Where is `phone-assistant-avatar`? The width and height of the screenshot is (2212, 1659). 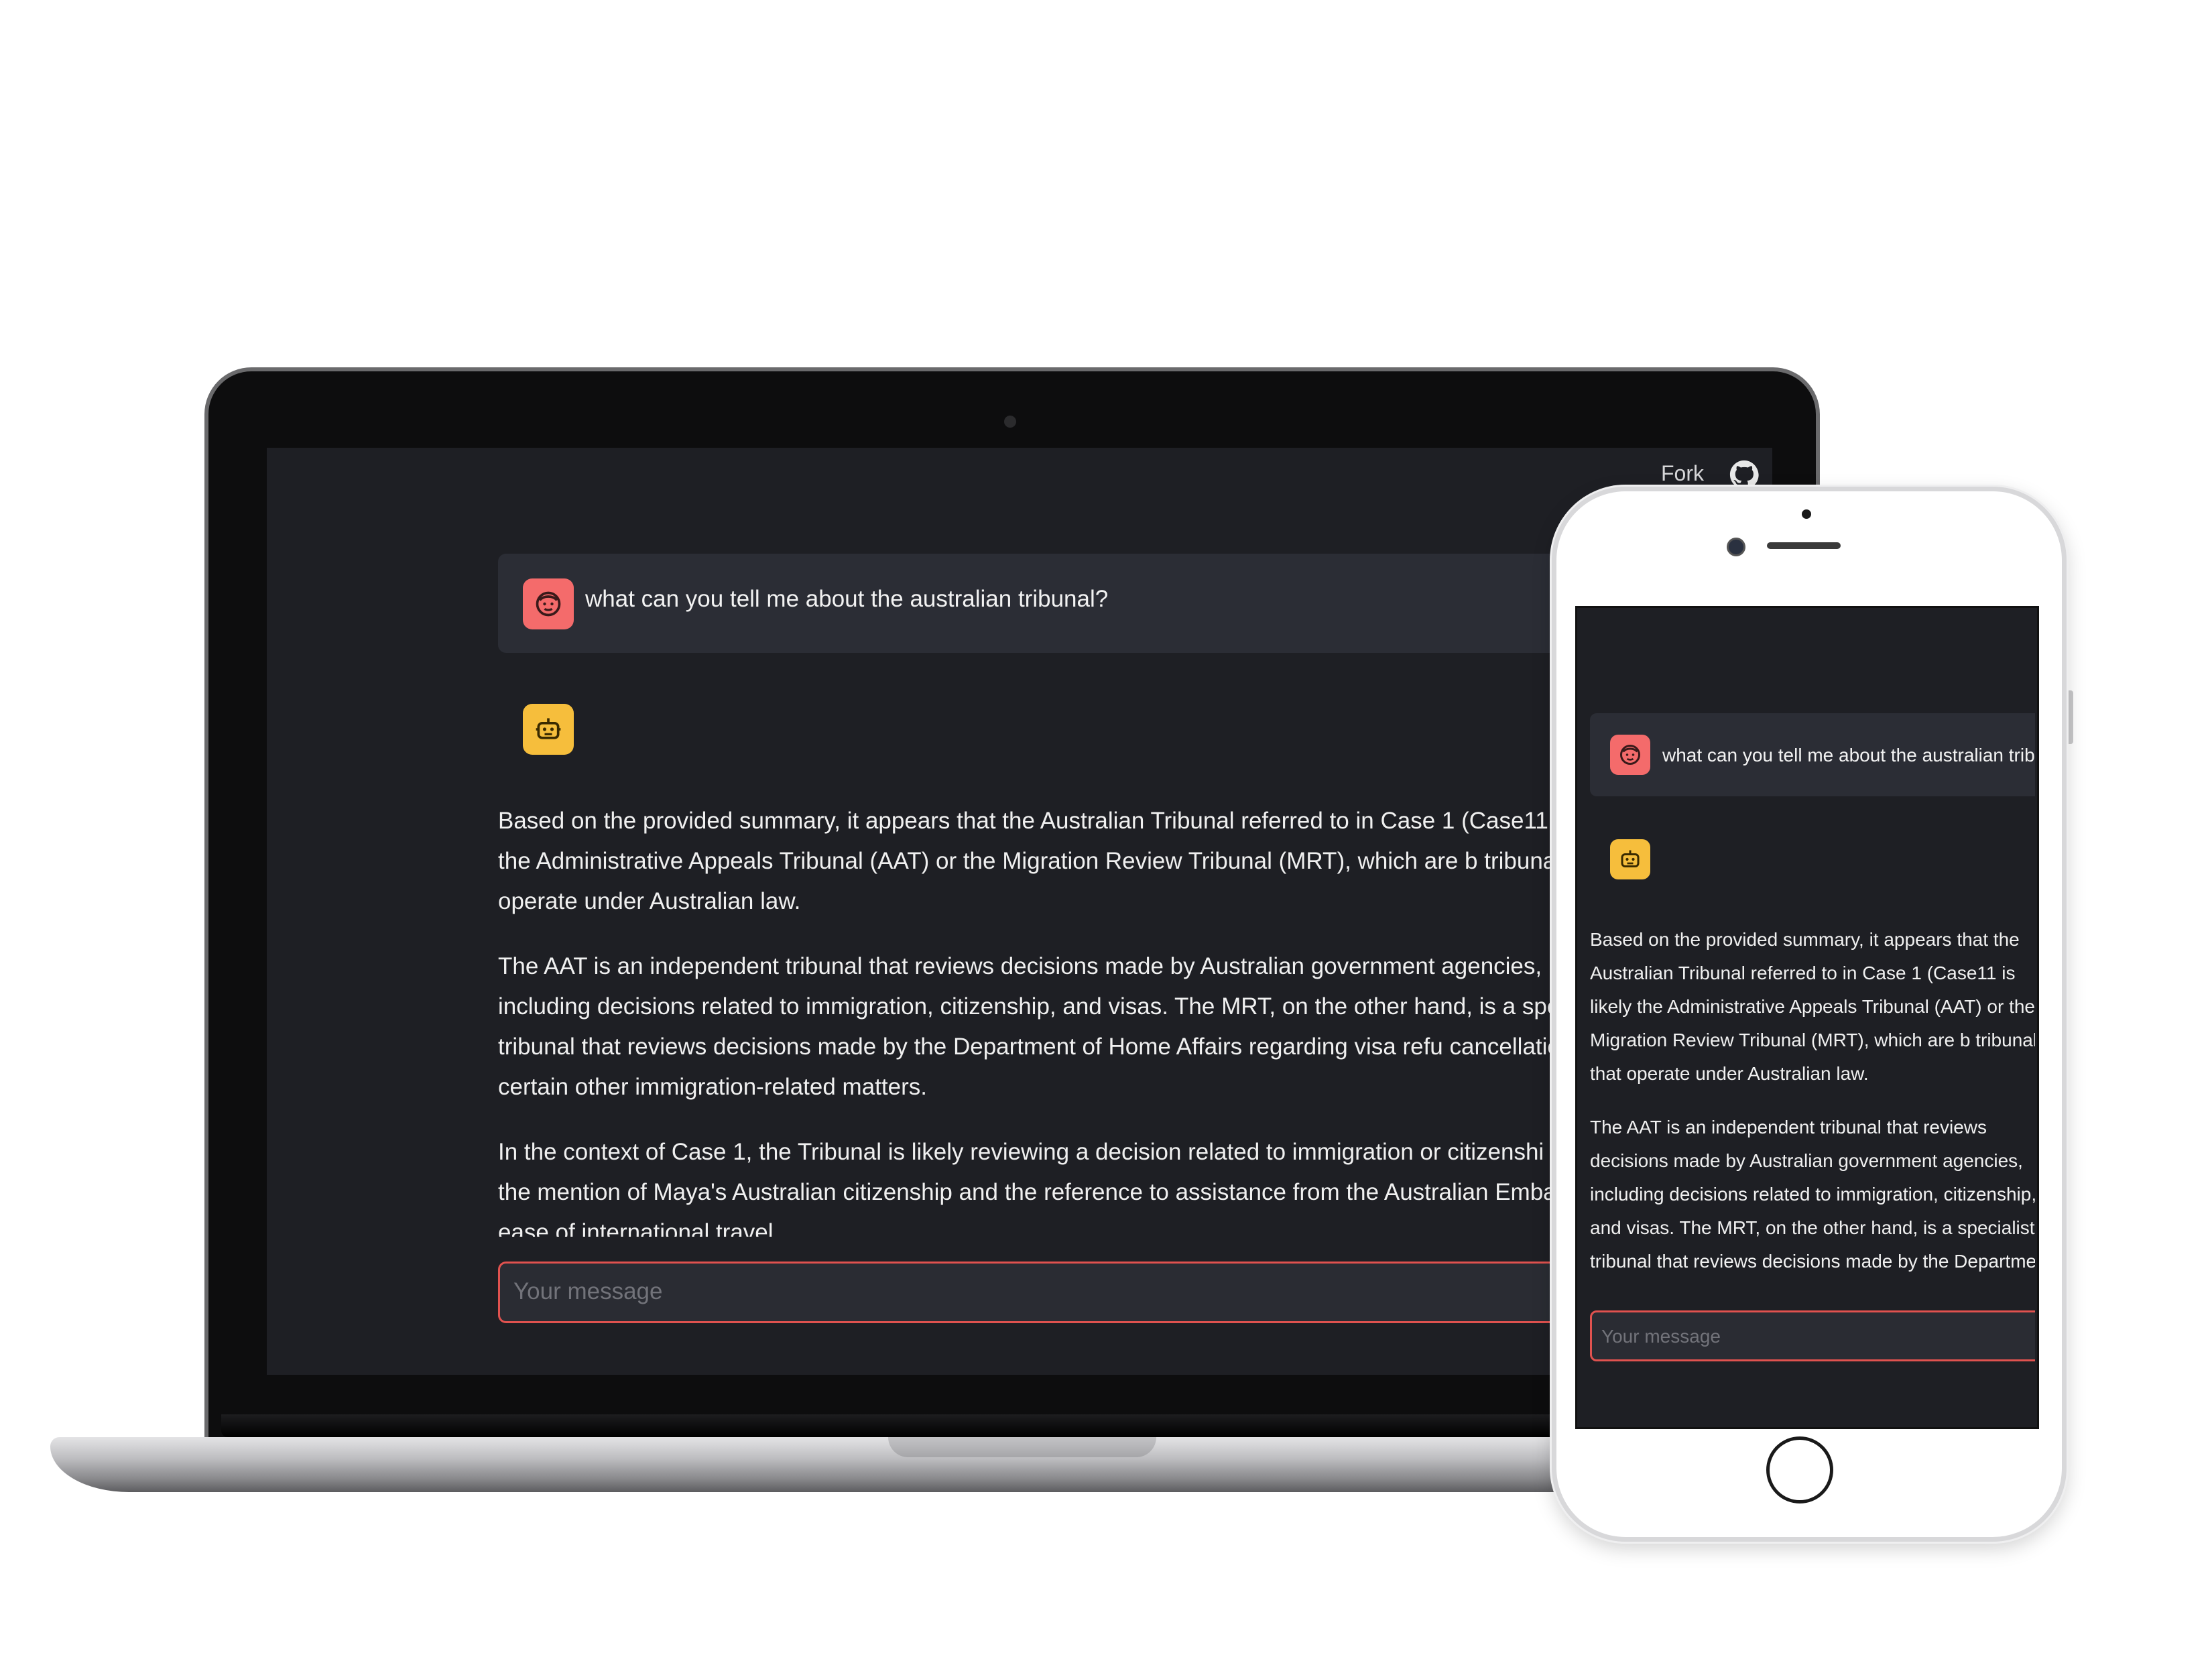
phone-assistant-avatar is located at coordinates (1630, 859).